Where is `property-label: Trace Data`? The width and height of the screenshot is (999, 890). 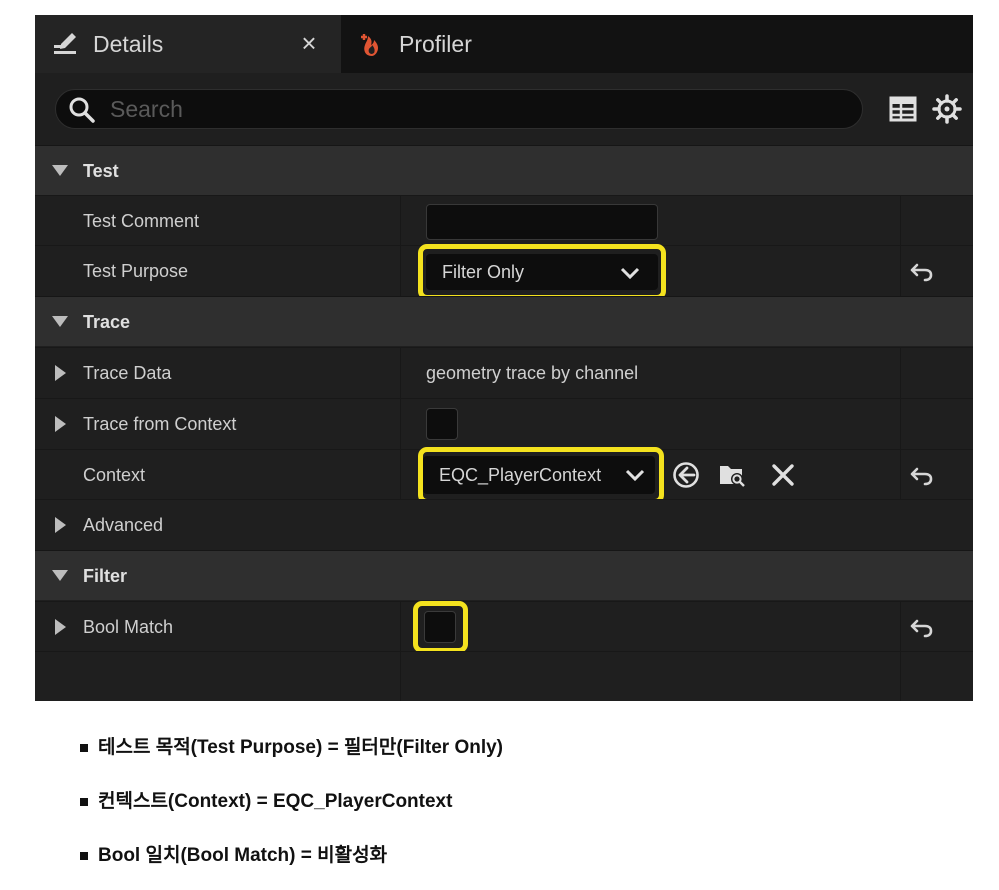
property-label: Trace Data is located at coordinates (127, 373).